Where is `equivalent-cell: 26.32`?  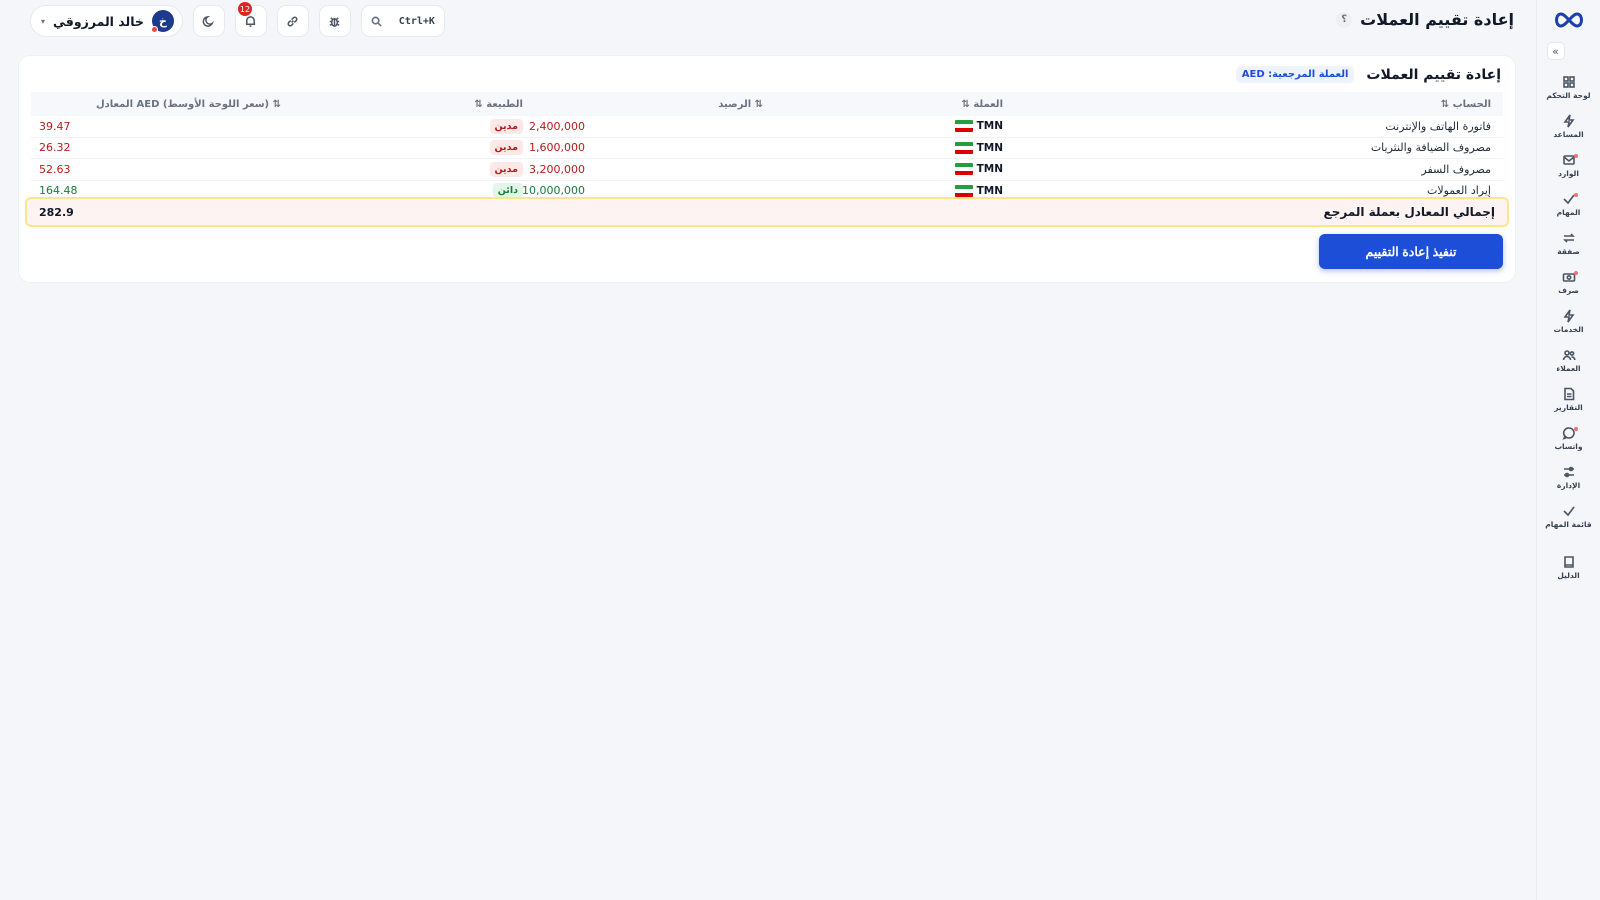
equivalent-cell: 26.32 is located at coordinates (55, 148).